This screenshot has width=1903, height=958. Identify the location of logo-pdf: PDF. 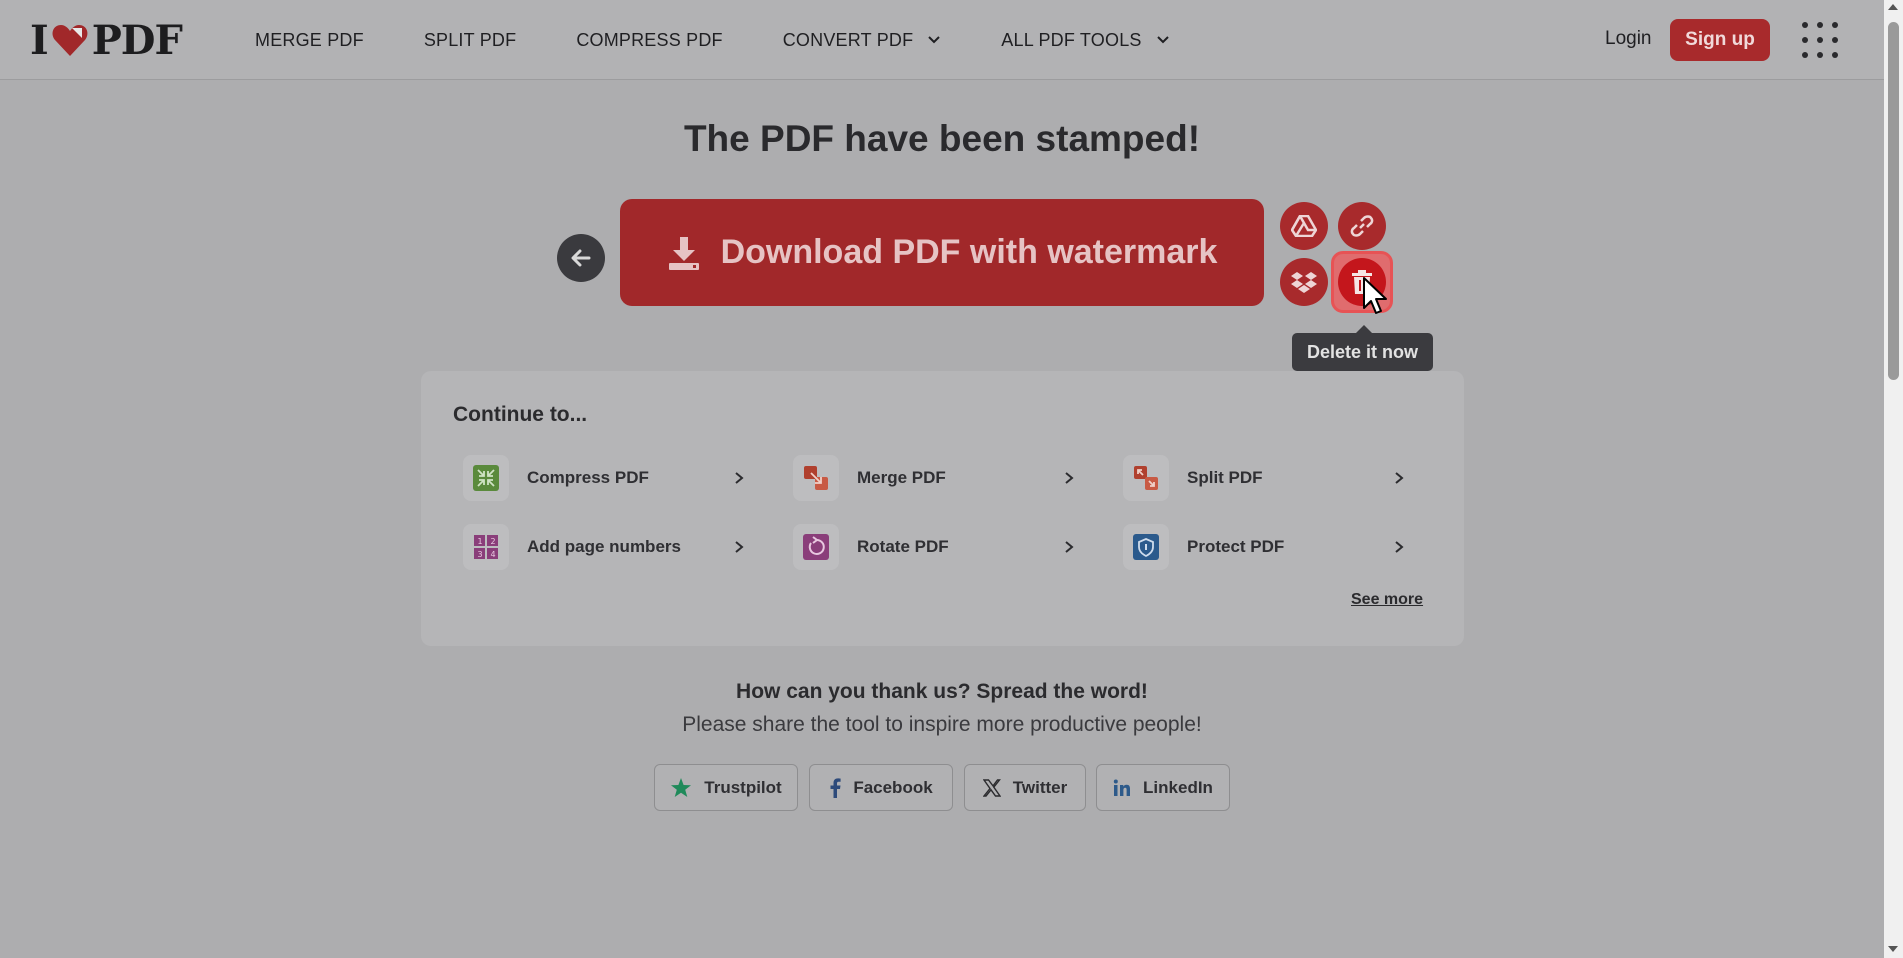
(137, 40).